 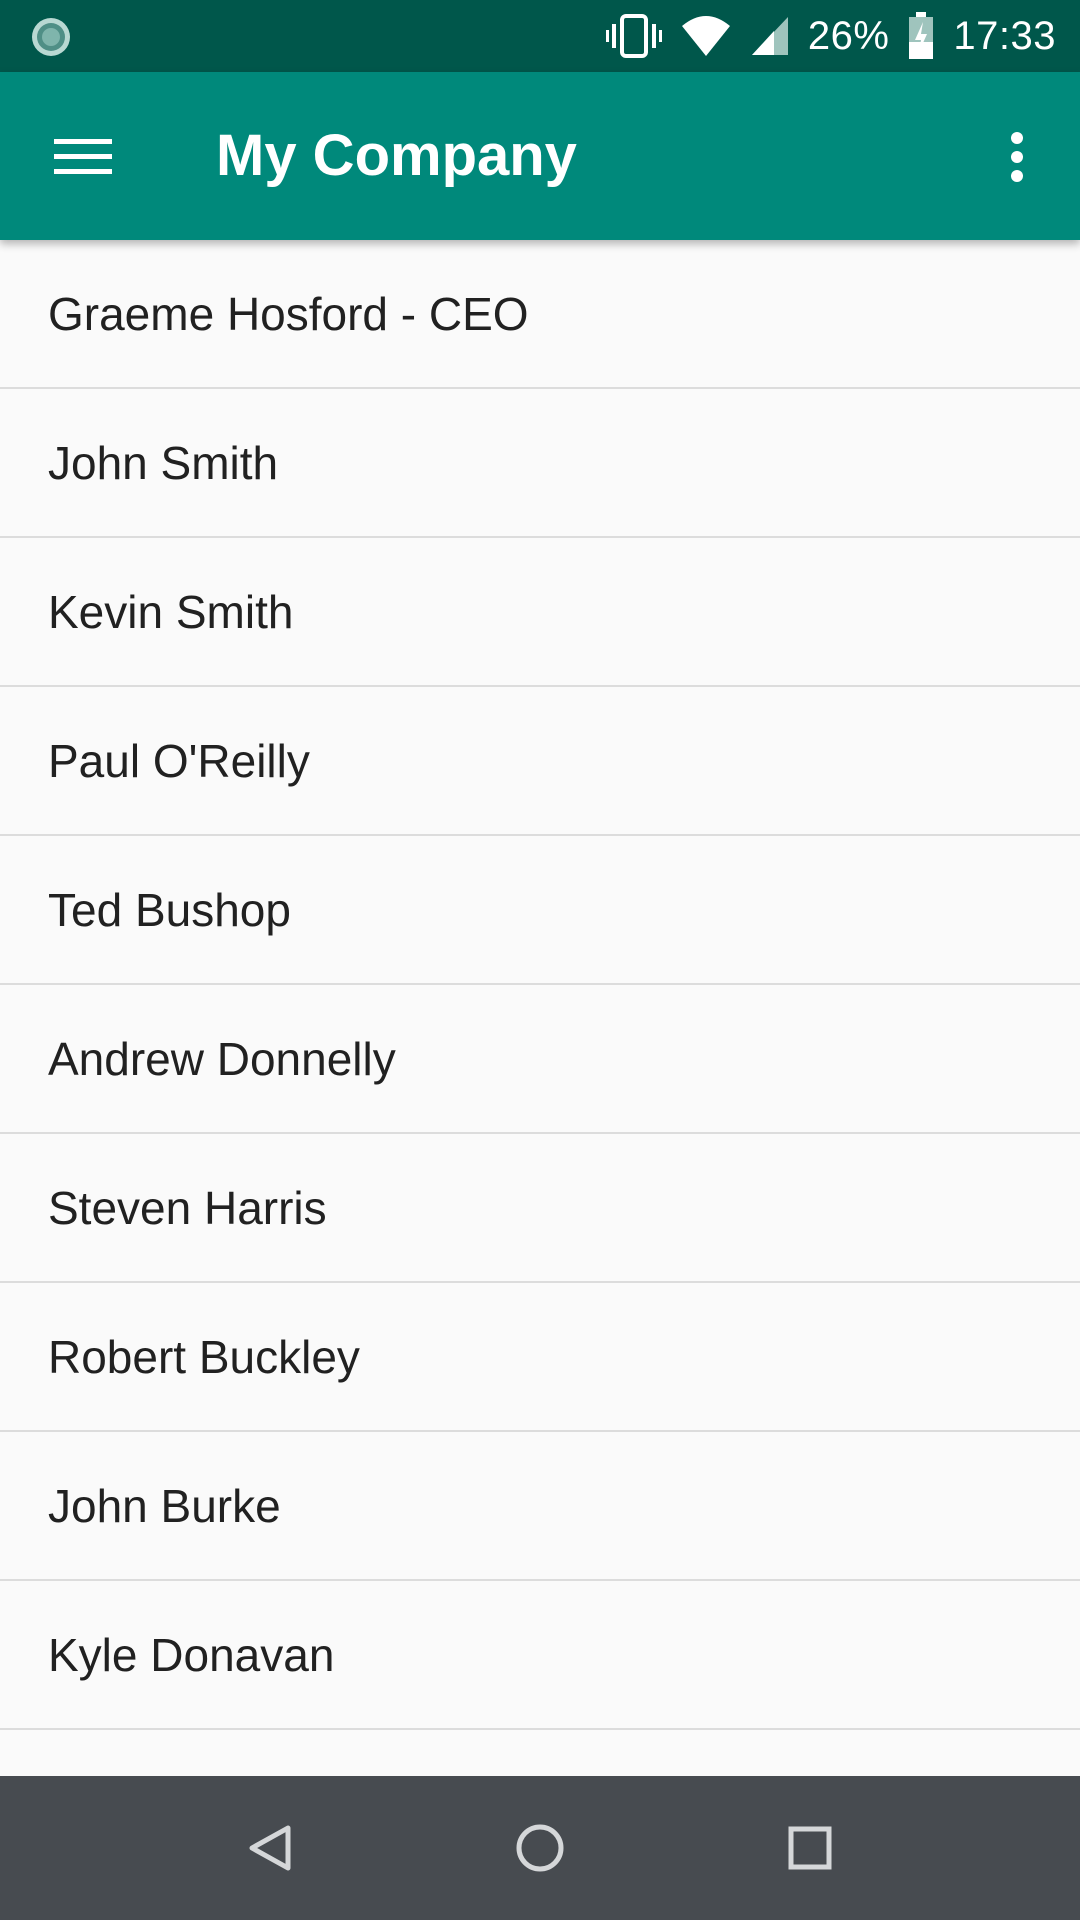 I want to click on more-vert-icon, so click(x=1017, y=157).